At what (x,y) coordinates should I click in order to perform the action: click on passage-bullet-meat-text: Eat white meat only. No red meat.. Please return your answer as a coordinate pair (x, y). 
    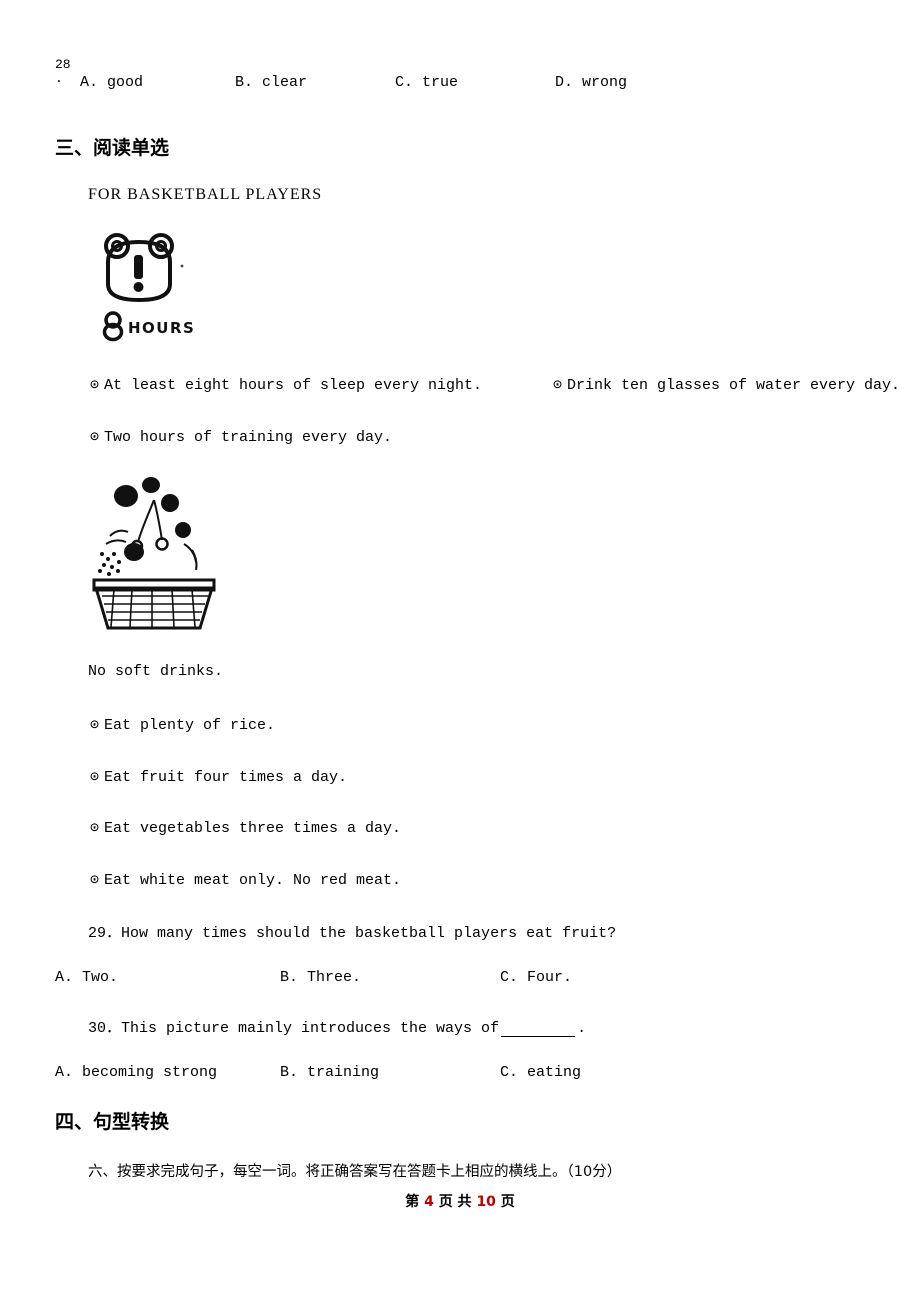
    Looking at the image, I should click on (253, 880).